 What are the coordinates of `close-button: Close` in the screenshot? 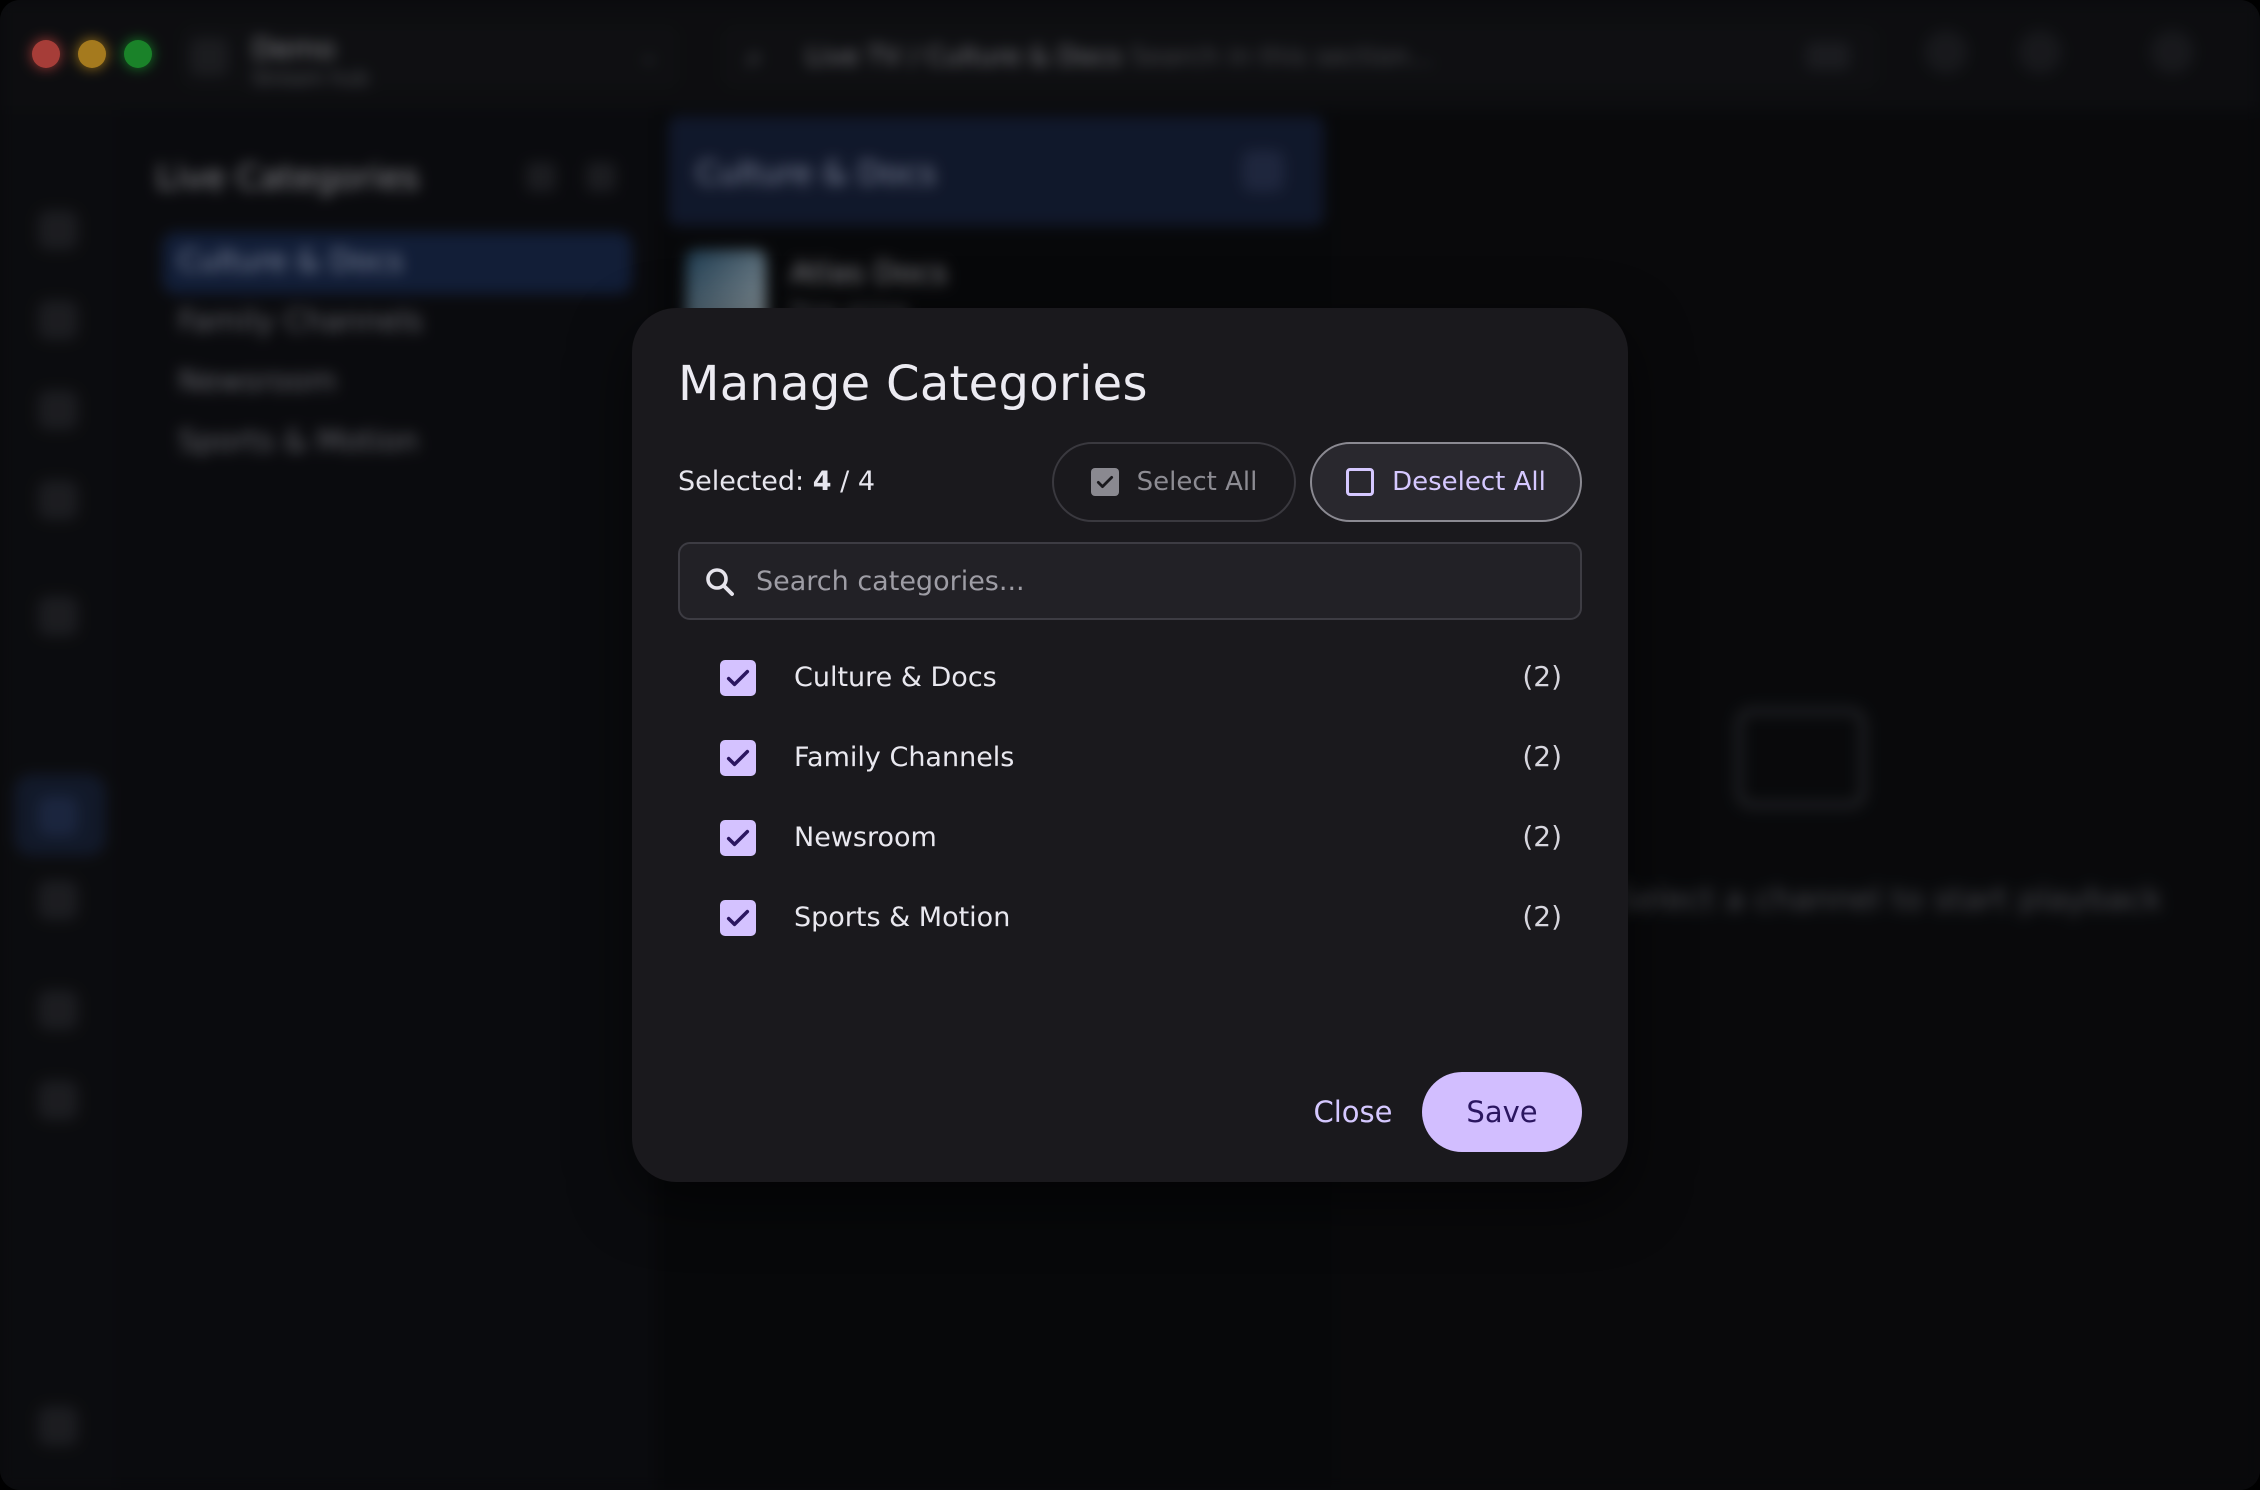 It's located at (1353, 1112).